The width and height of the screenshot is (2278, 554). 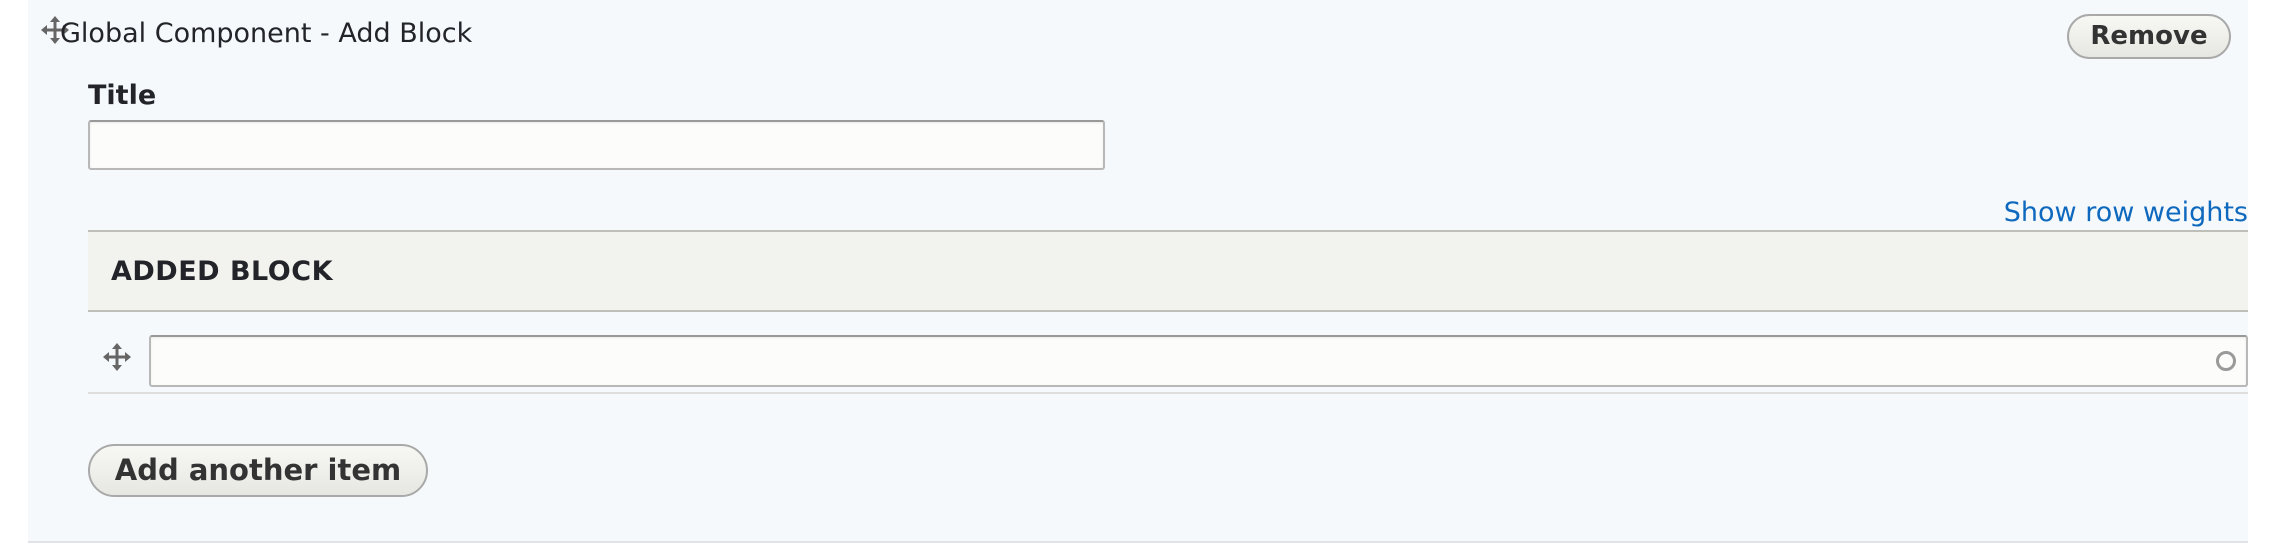 I want to click on remove-button: Remove, so click(x=2149, y=36).